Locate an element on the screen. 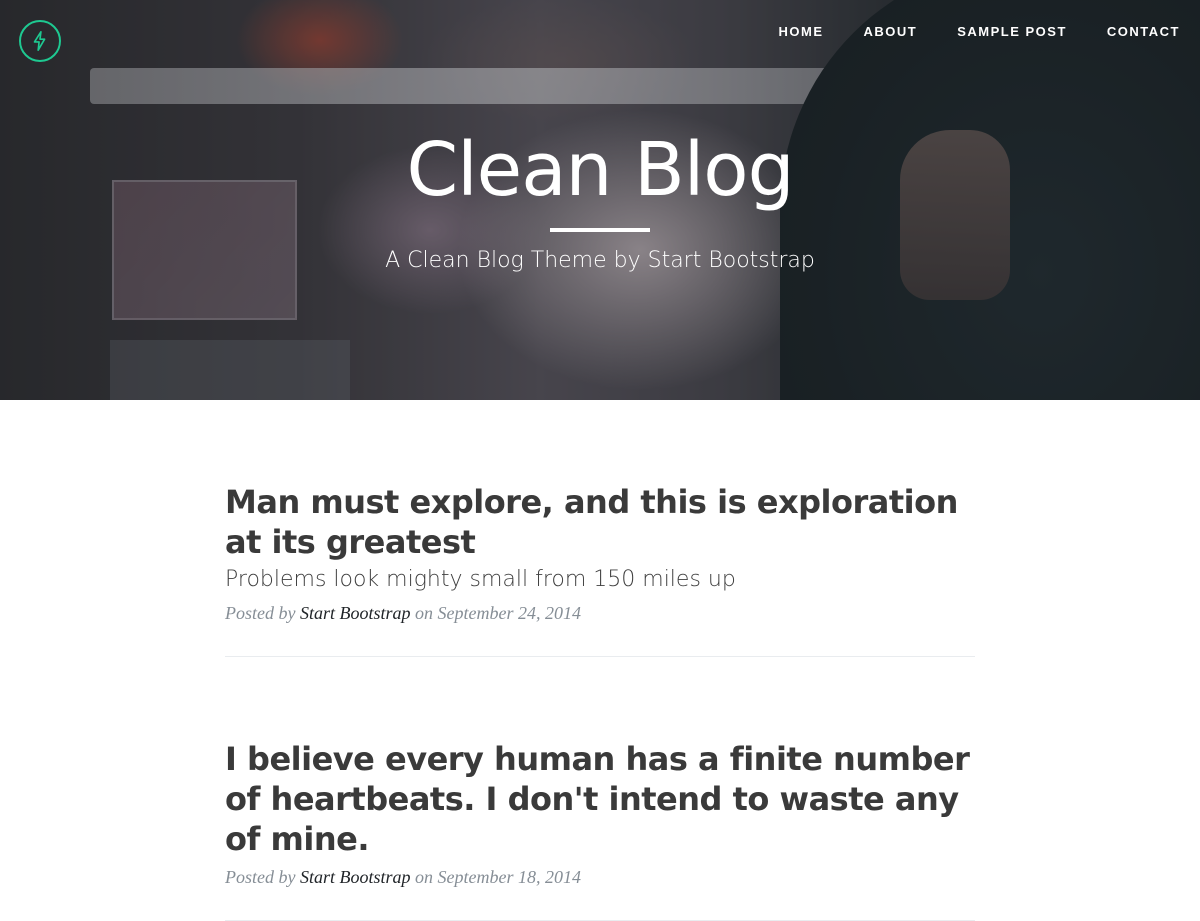 The height and width of the screenshot is (921, 1200). nav-item-contact: CONTACT is located at coordinates (1143, 30).